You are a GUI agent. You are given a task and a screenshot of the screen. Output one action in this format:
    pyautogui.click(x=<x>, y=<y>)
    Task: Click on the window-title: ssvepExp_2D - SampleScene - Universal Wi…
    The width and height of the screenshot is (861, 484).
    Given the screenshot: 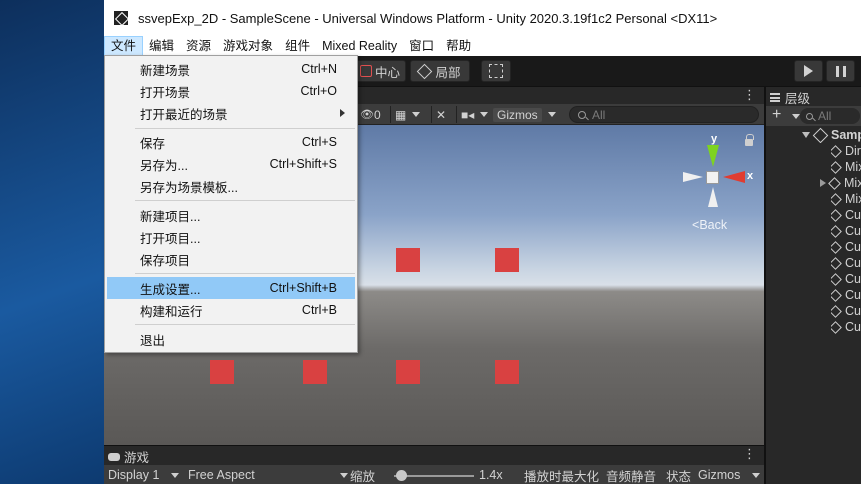 What is the action you would take?
    pyautogui.click(x=428, y=18)
    